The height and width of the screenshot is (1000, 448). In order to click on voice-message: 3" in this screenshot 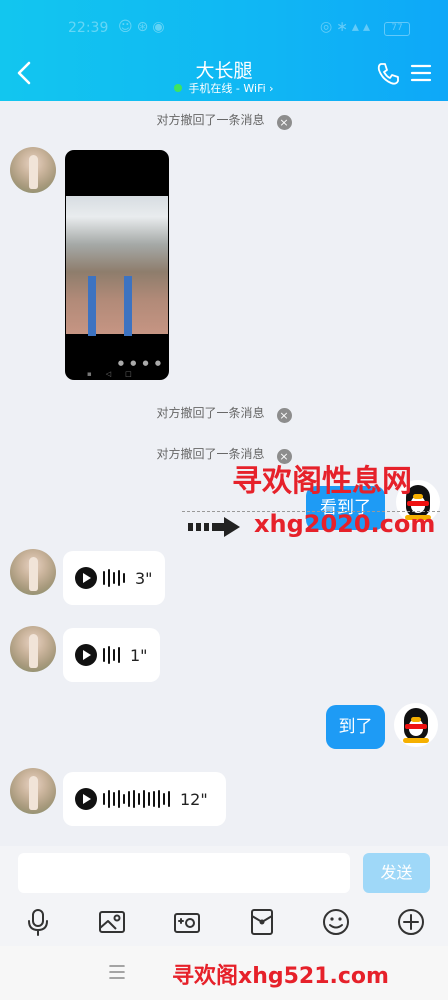, I will do `click(114, 578)`.